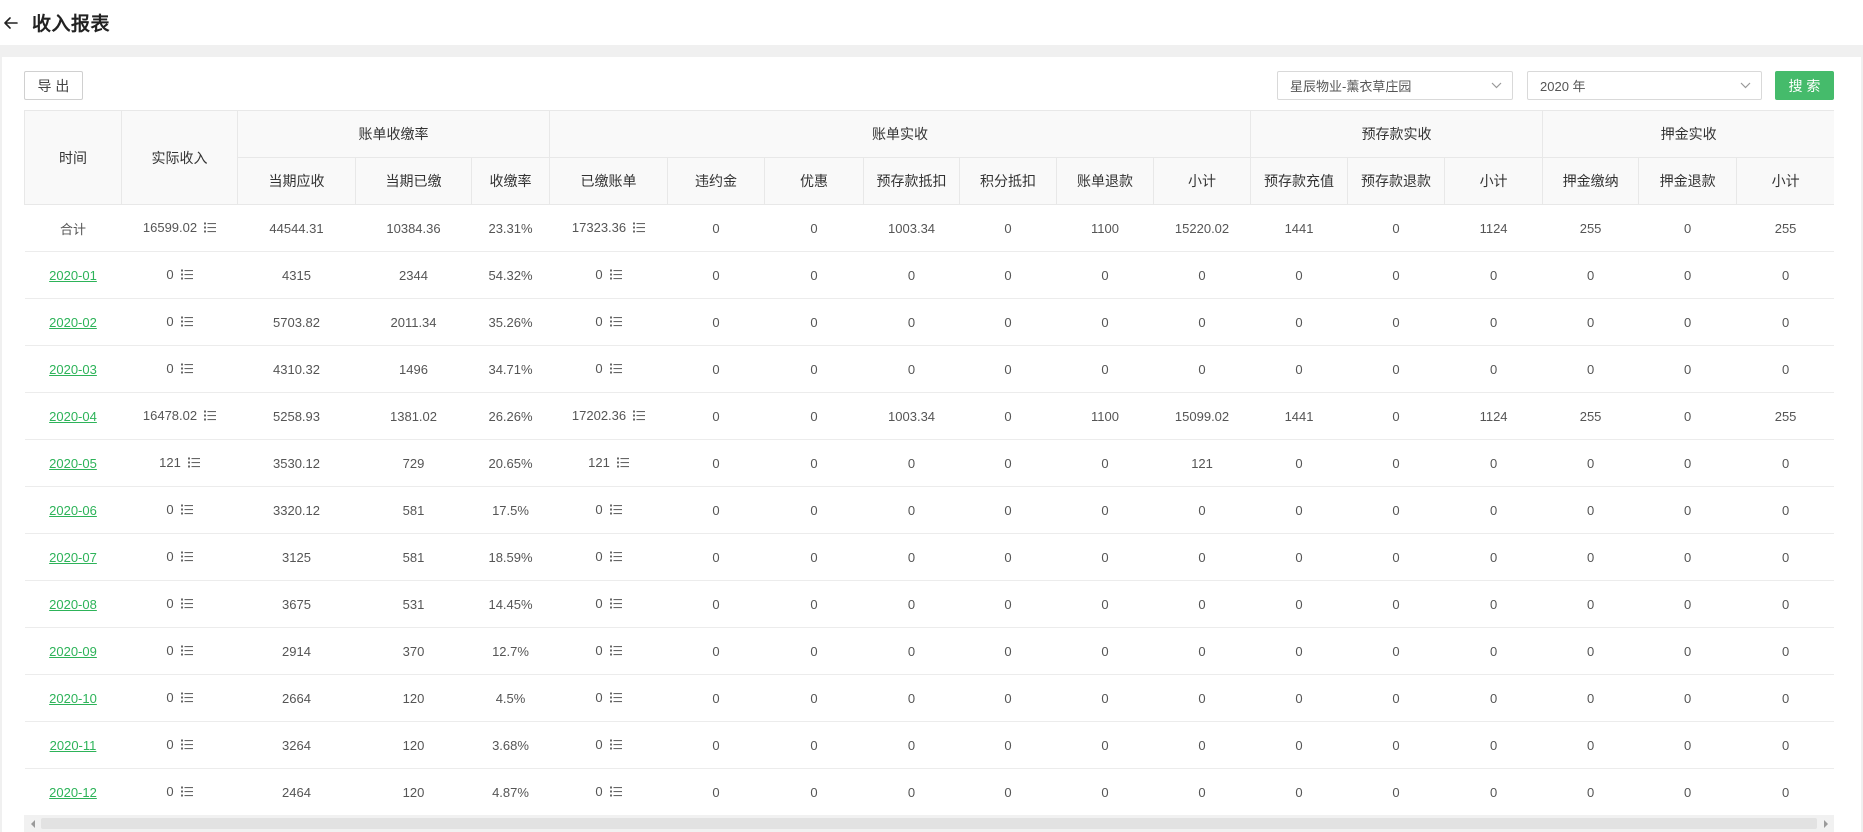  I want to click on month-link: 2020-06, so click(73, 510).